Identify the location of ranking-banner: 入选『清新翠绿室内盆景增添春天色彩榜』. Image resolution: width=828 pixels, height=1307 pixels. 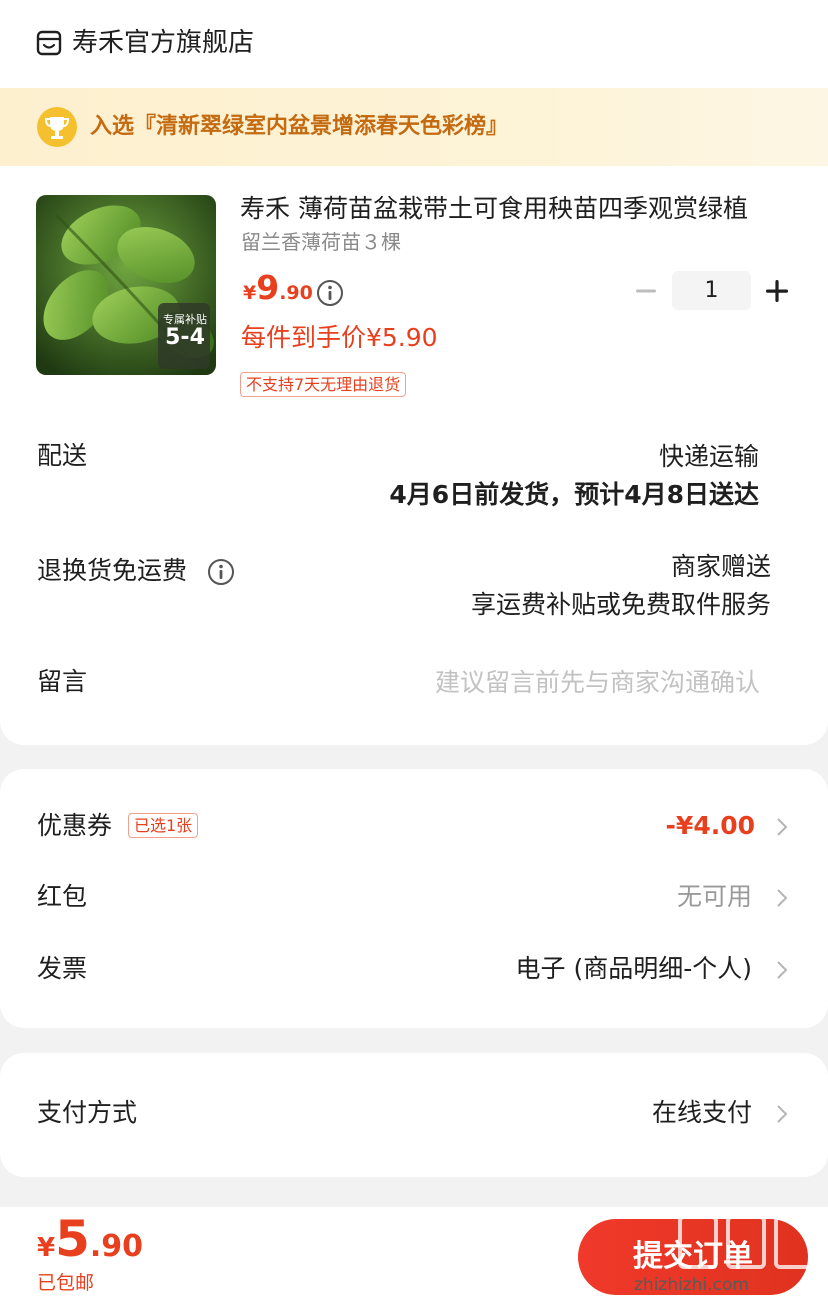
(414, 127).